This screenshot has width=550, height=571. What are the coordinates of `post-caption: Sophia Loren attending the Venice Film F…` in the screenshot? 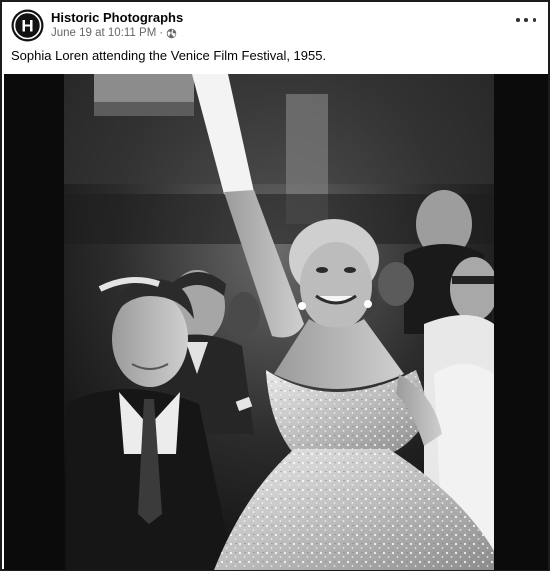 It's located at (169, 55).